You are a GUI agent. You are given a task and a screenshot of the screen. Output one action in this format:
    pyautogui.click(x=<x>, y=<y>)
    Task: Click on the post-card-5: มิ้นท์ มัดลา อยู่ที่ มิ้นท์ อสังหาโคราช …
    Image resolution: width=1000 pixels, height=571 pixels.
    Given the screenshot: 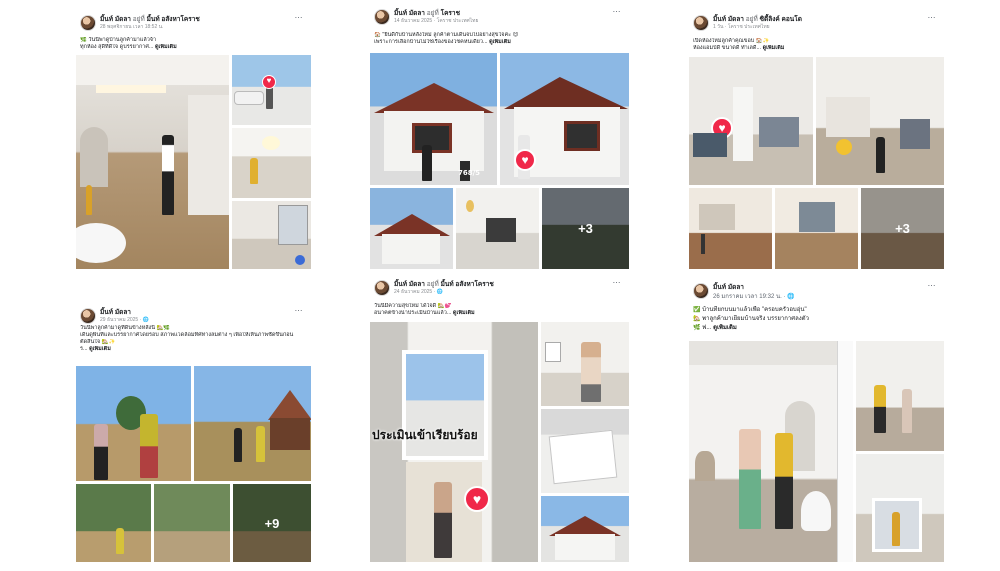 What is the action you would take?
    pyautogui.click(x=499, y=419)
    